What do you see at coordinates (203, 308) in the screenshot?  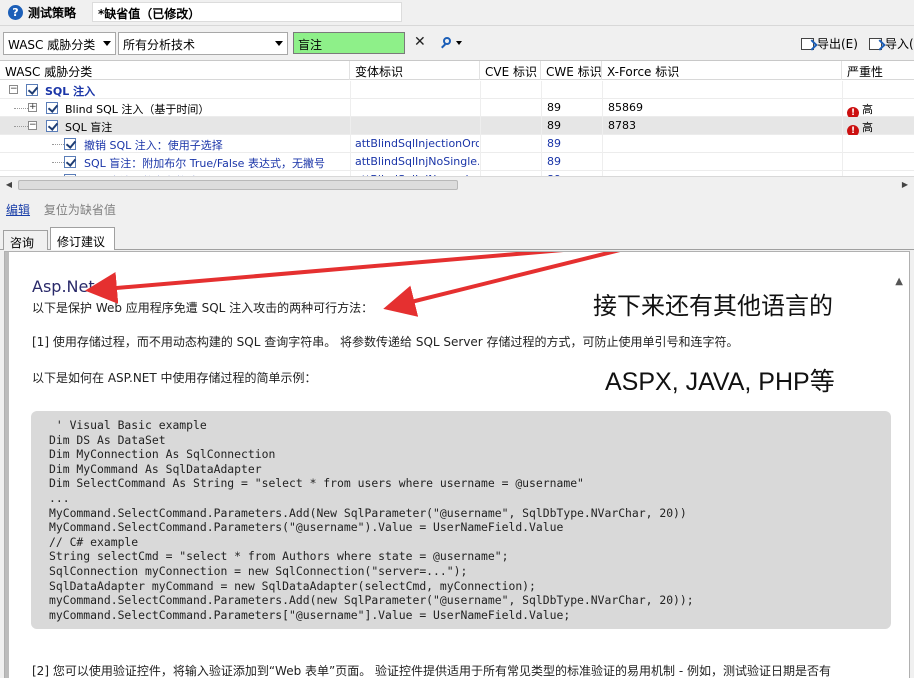 I see `intro-text: 以下是保护 Web 应用程序免遭 SQL 注入攻击的两种可行方法：` at bounding box center [203, 308].